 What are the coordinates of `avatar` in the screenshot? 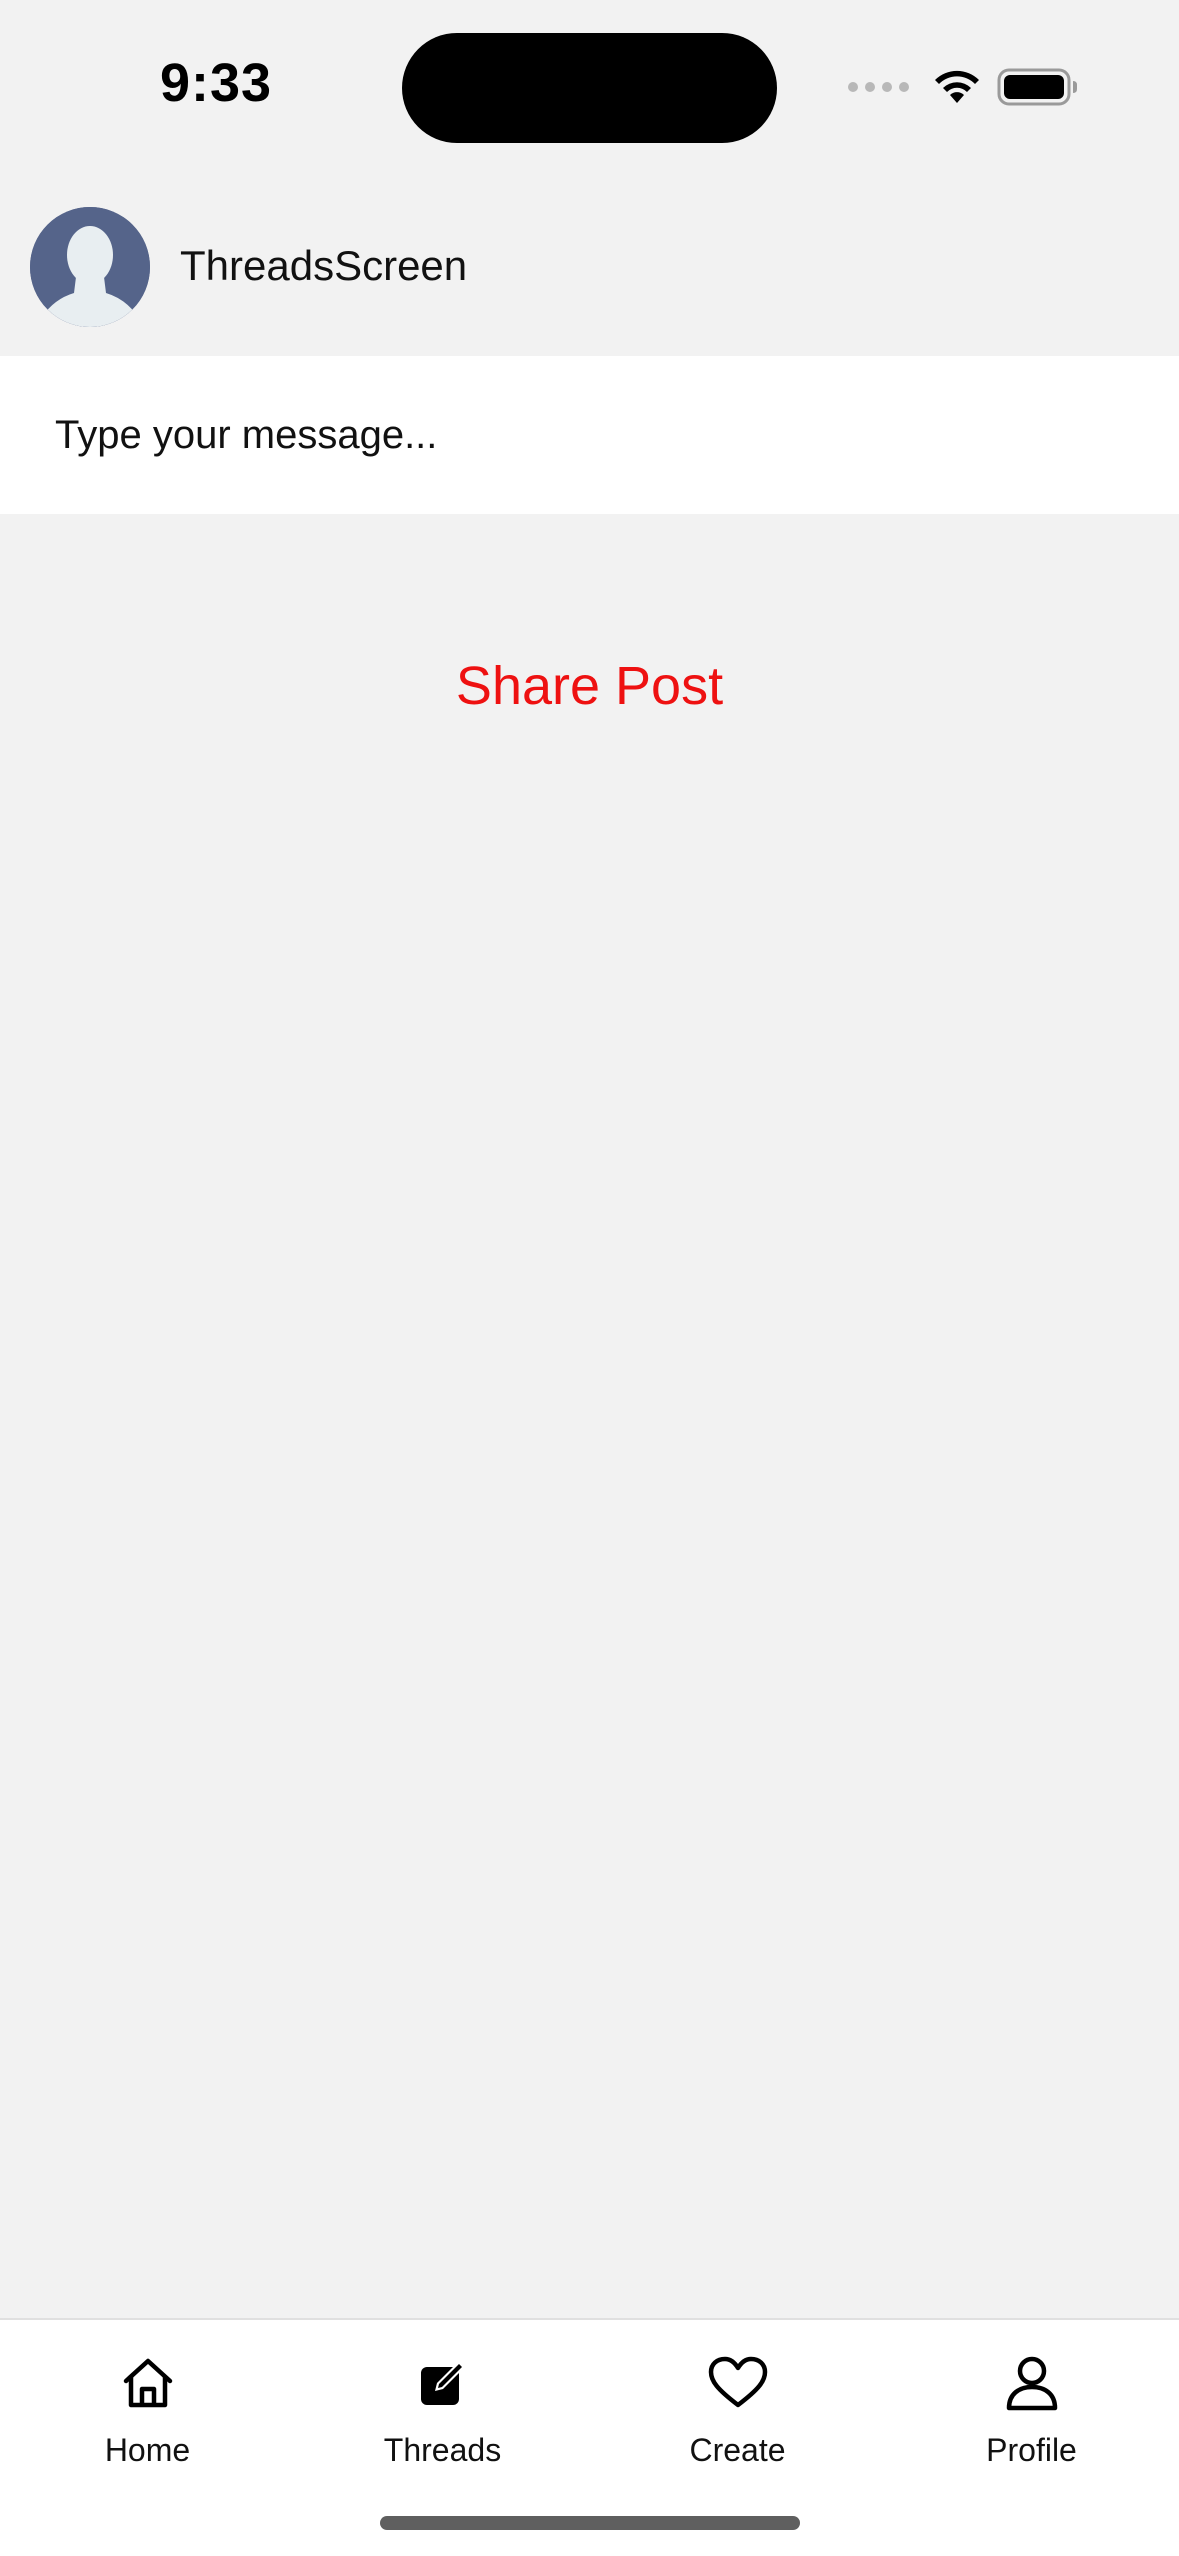 It's located at (90, 267).